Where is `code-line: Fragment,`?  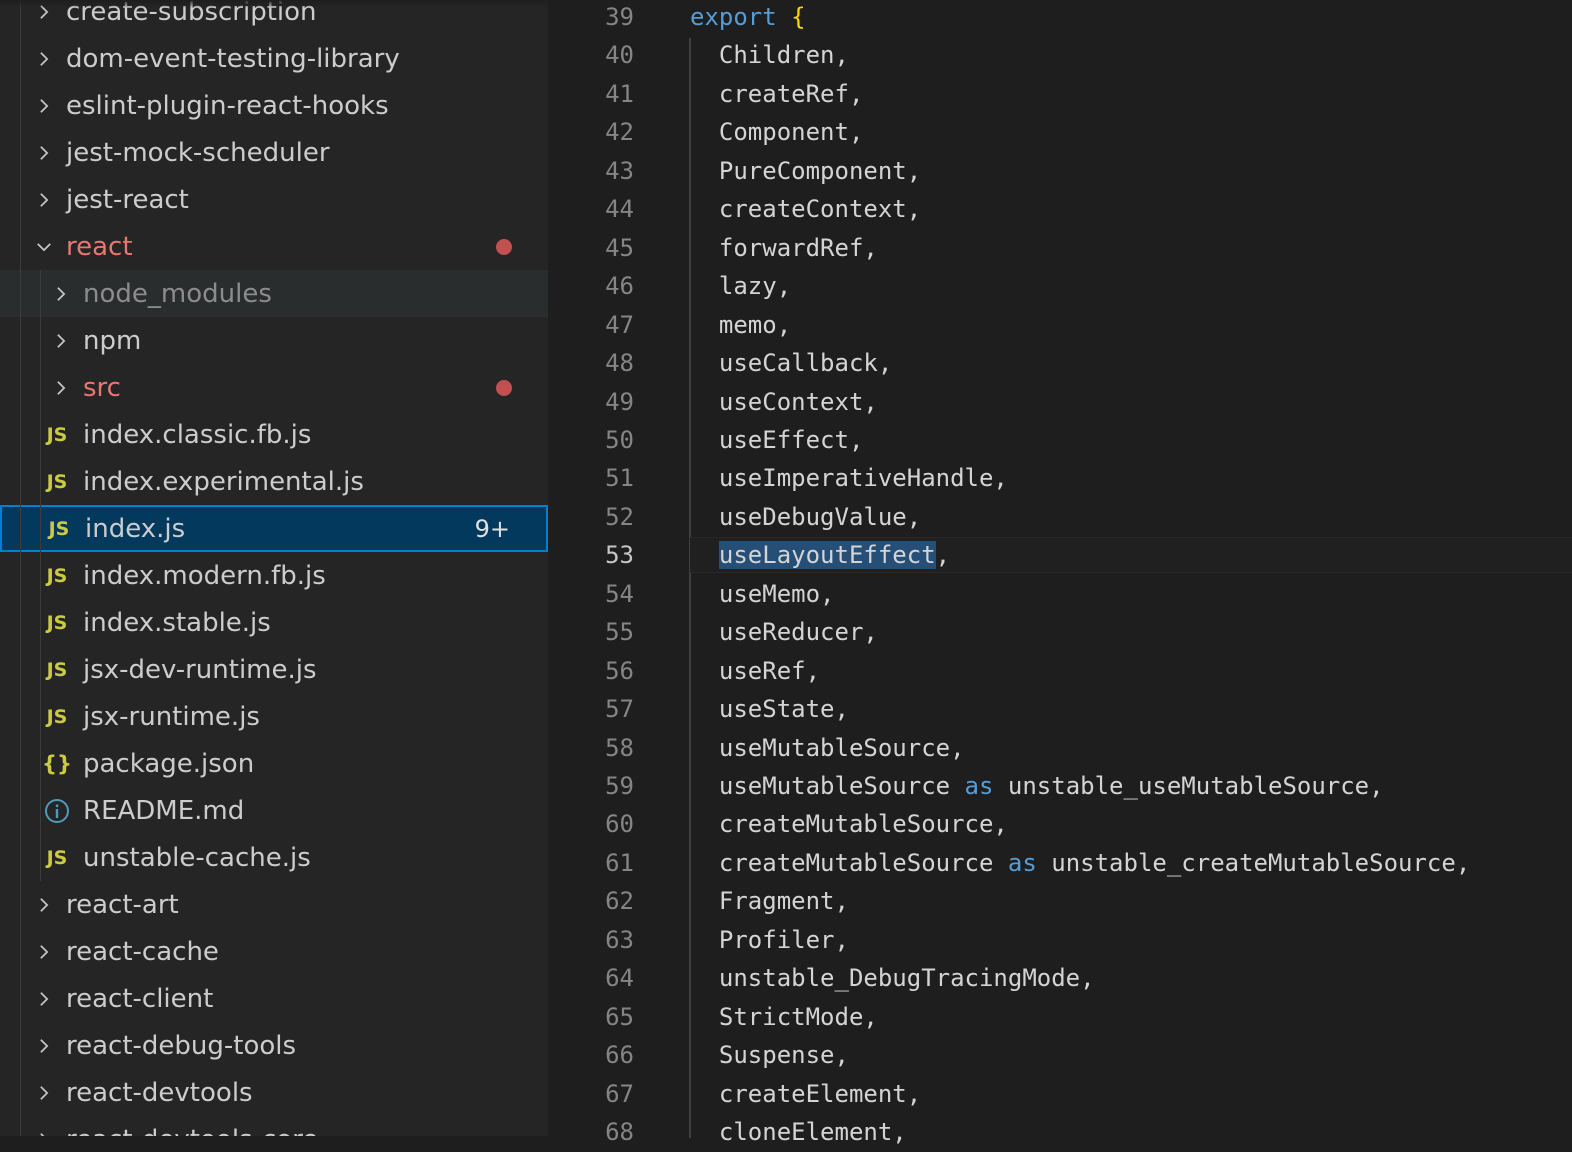 code-line: Fragment, is located at coordinates (769, 901).